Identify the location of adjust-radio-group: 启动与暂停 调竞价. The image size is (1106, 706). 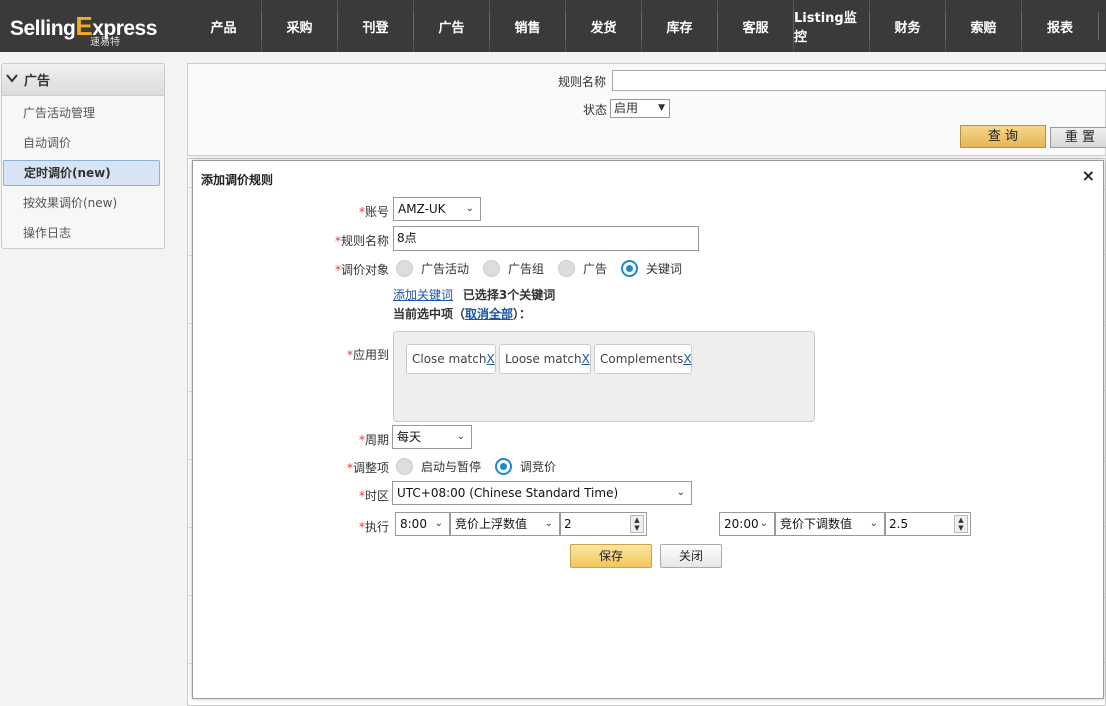
(483, 466).